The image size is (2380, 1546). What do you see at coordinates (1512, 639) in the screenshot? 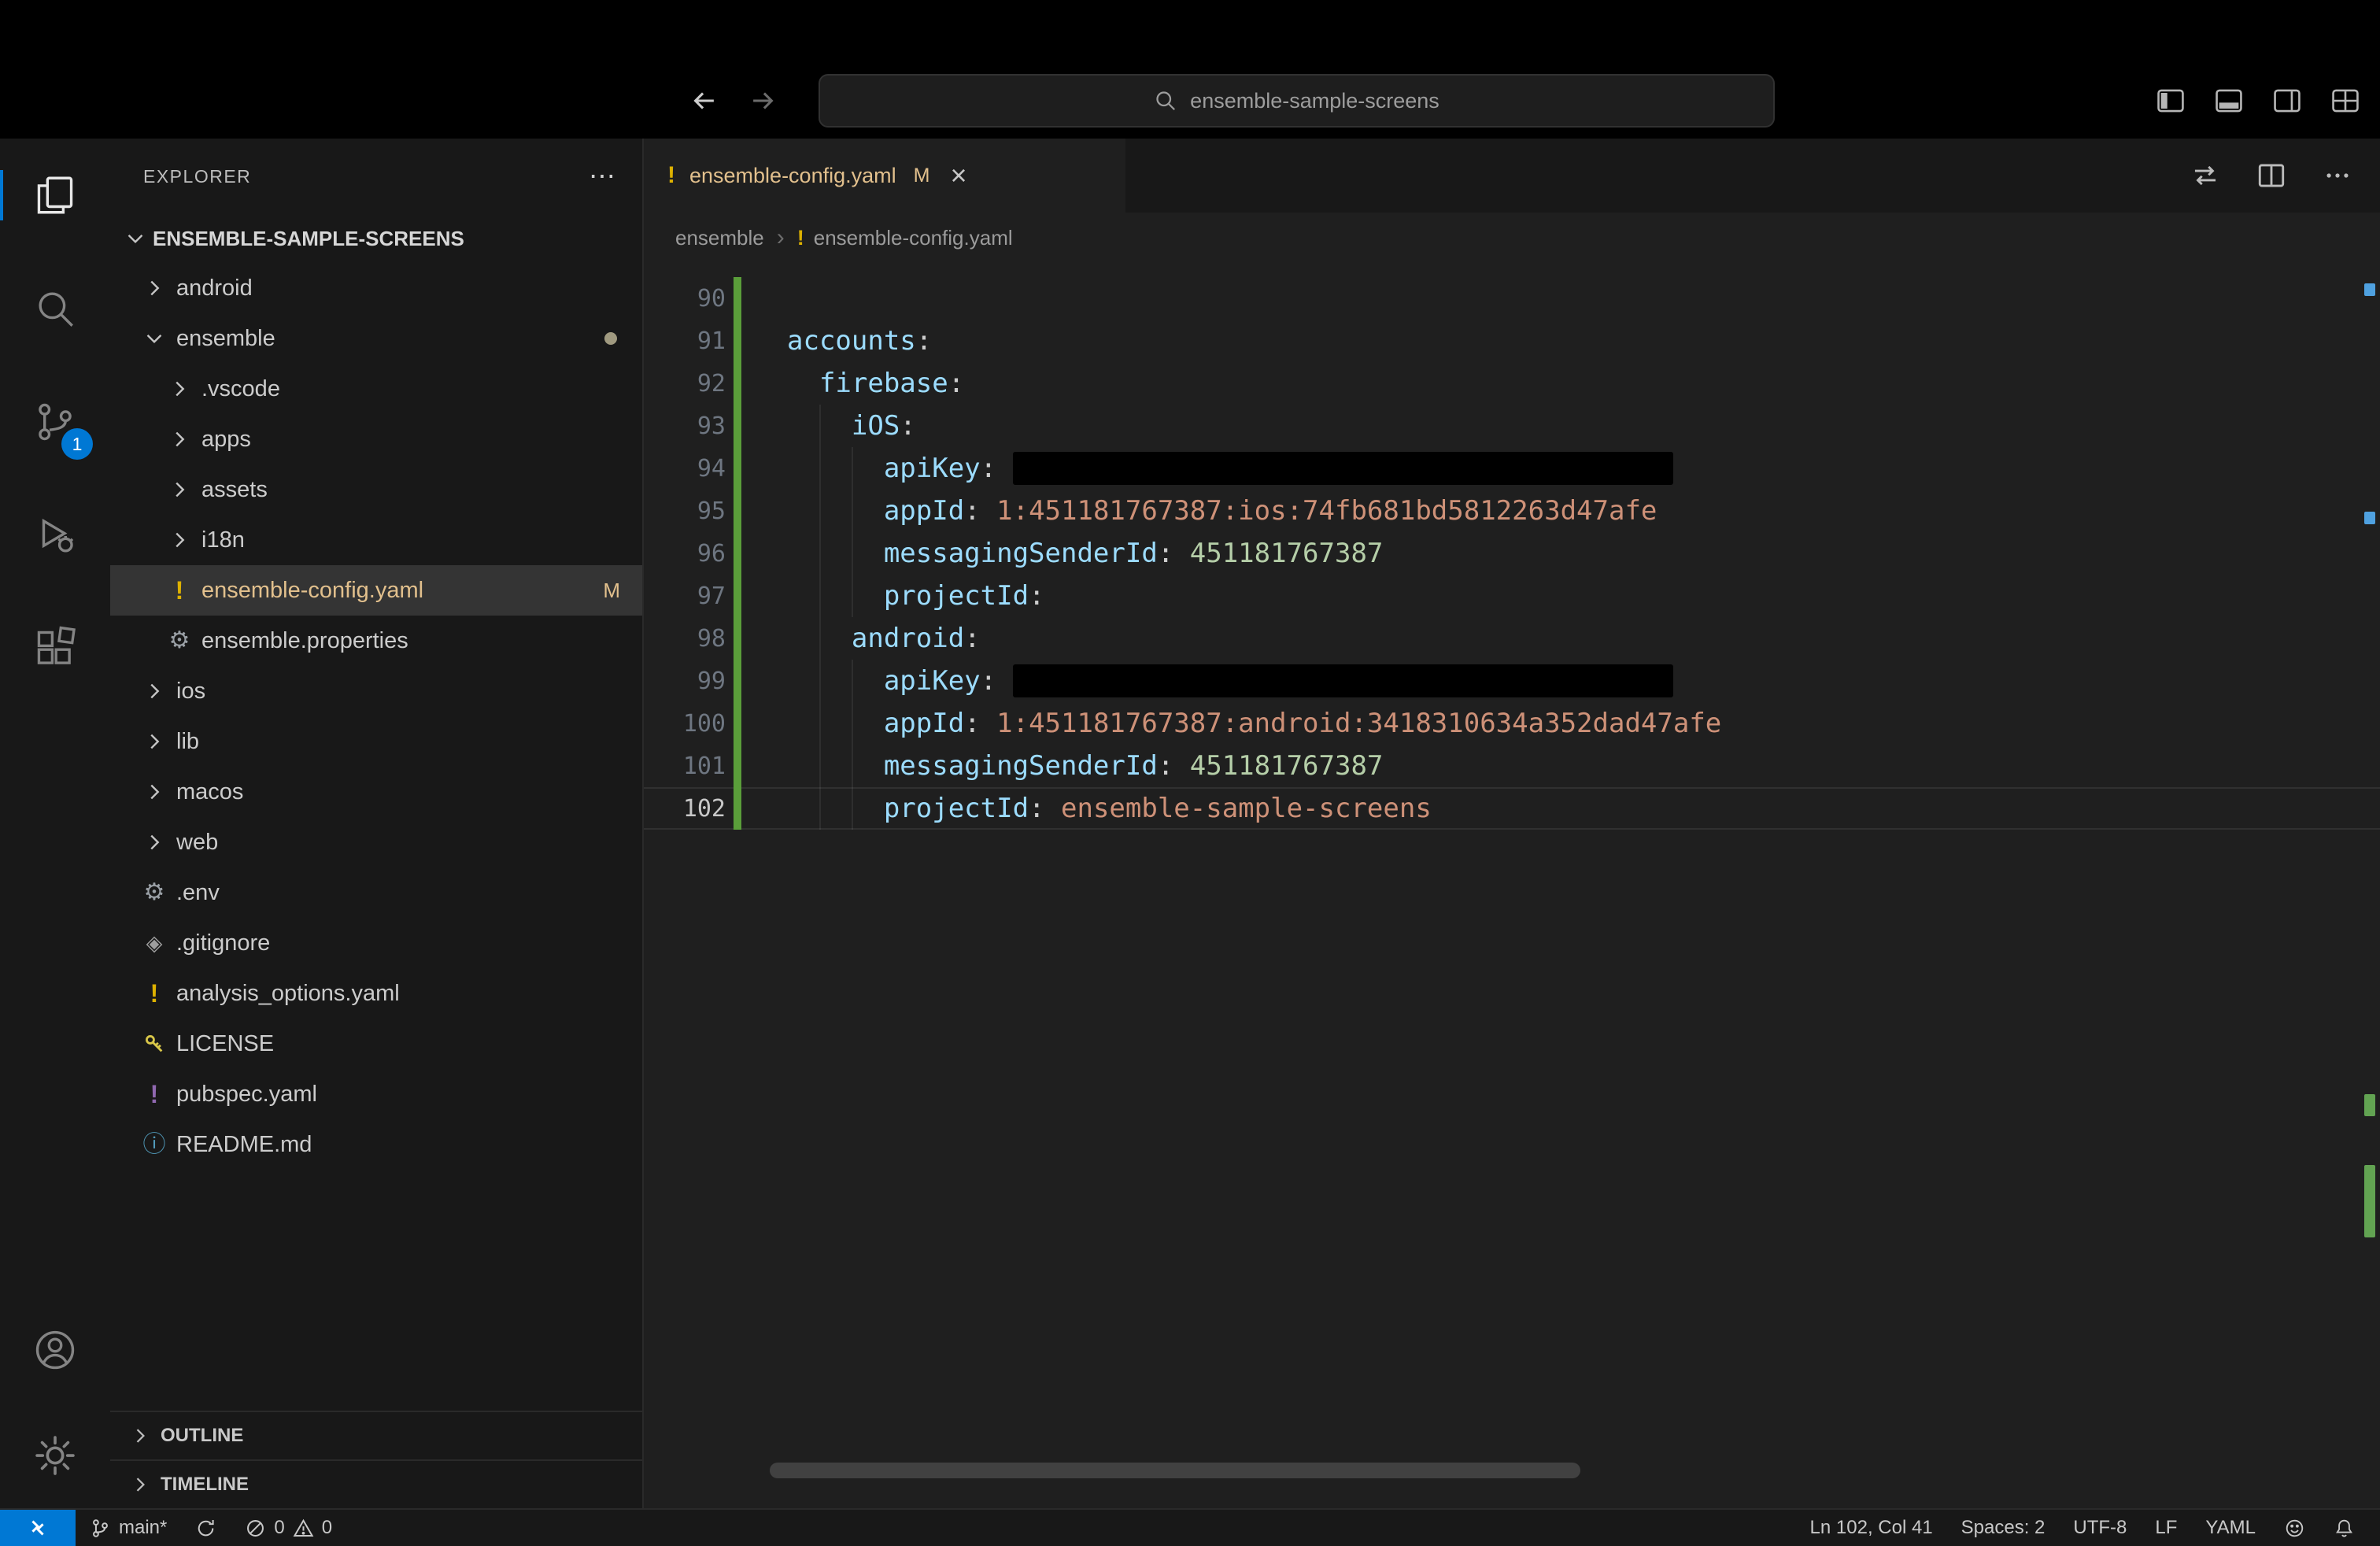
I see `code-line-98: 98 android:` at bounding box center [1512, 639].